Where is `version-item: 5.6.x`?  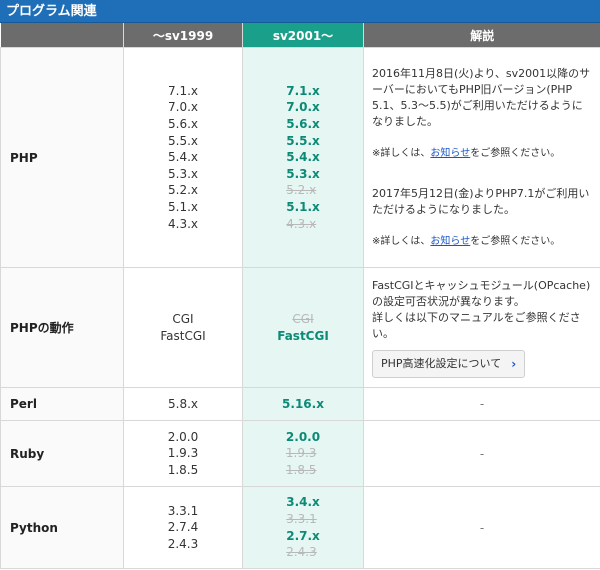
version-item: 5.6.x is located at coordinates (183, 124).